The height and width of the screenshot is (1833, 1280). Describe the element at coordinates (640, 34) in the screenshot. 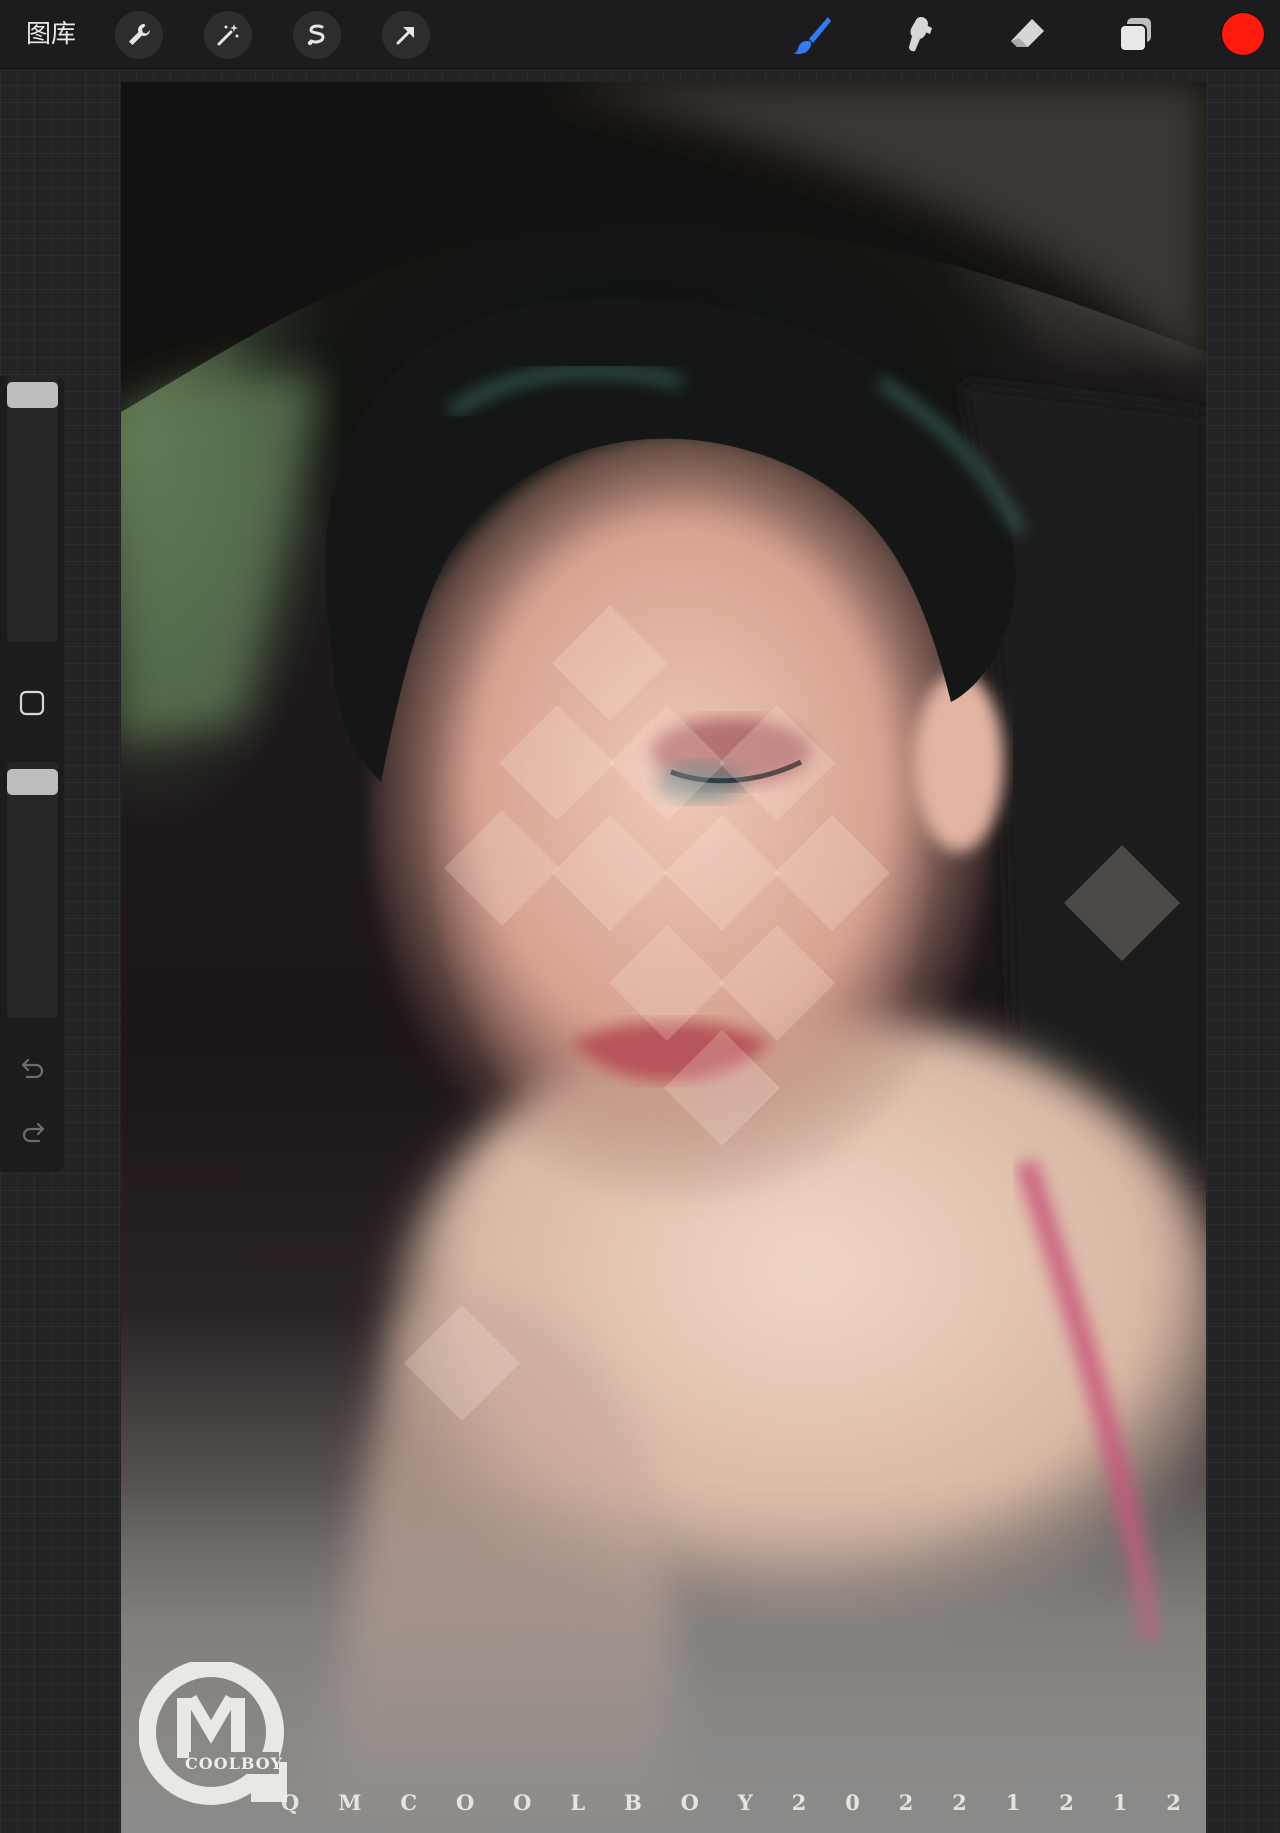

I see `top-toolbar: 图库` at that location.